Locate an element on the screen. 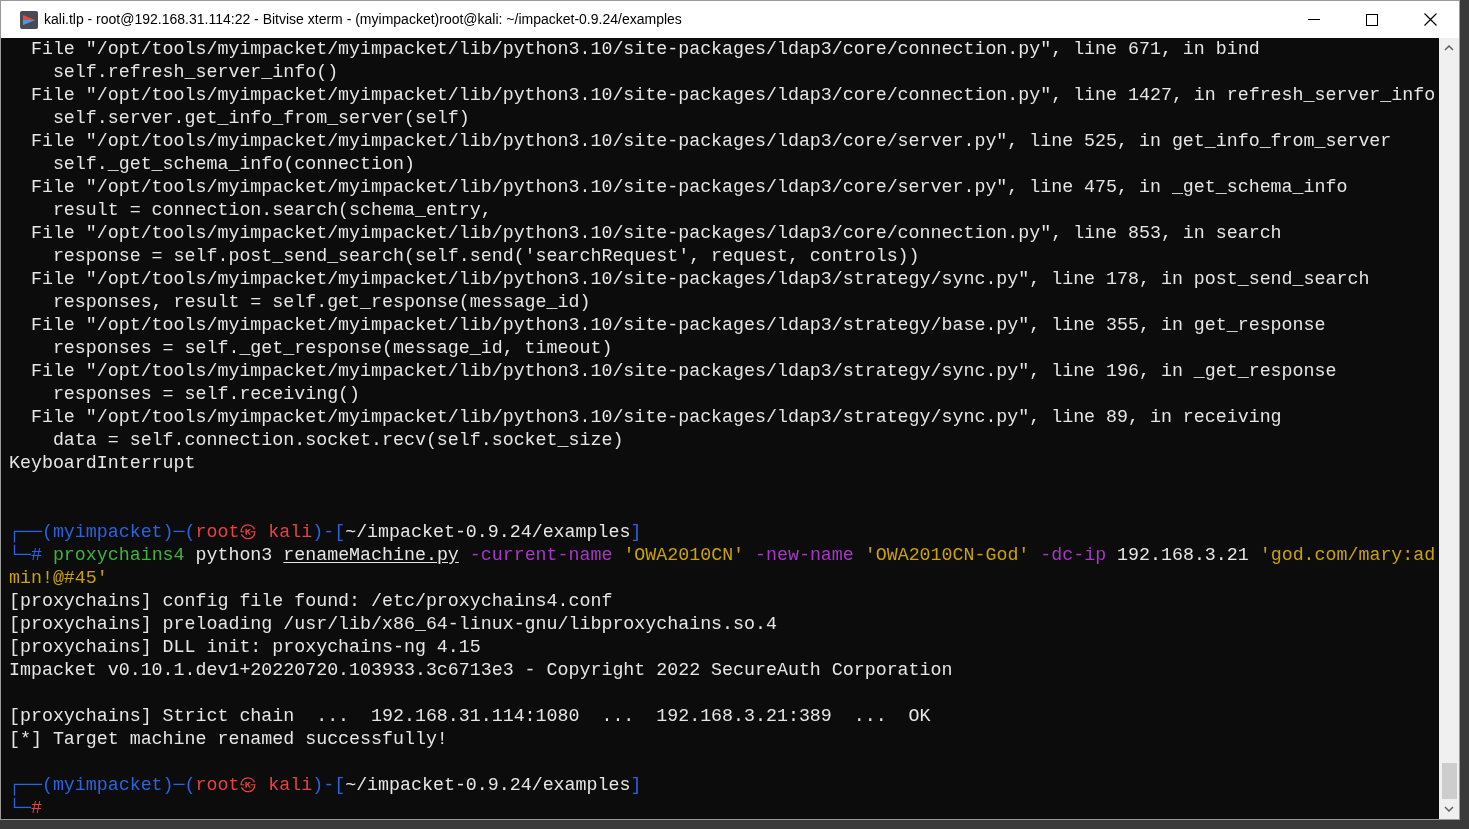 The height and width of the screenshot is (829, 1469). terminal-line: File "/opt/tools/myimpacket/myimpacket/lib/python3.10/site-packages/ldap3/core/connection.py", line 671, in bind is located at coordinates (644, 49).